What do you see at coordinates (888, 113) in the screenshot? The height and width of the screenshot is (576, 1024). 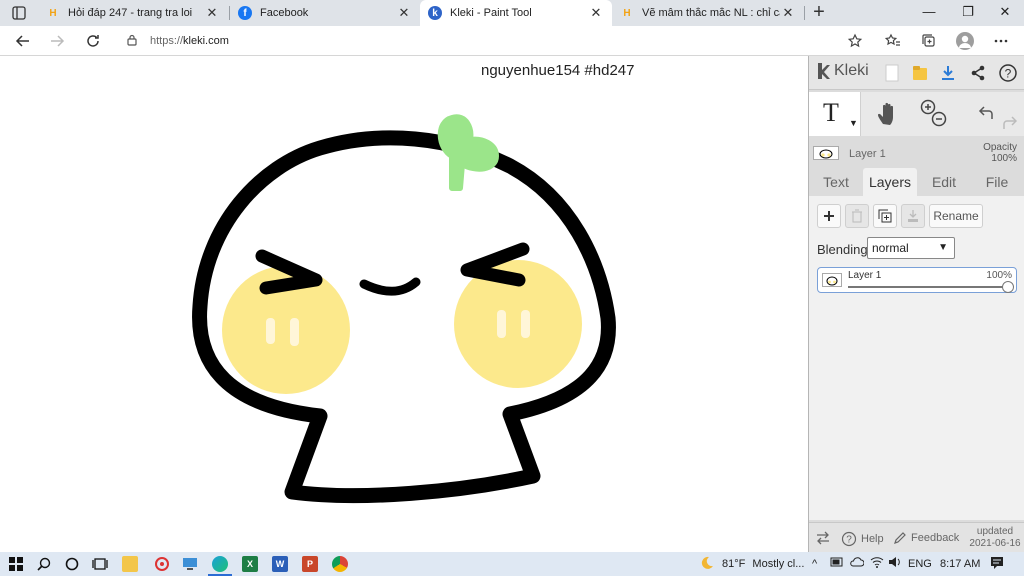 I see `hand-tool-icon` at bounding box center [888, 113].